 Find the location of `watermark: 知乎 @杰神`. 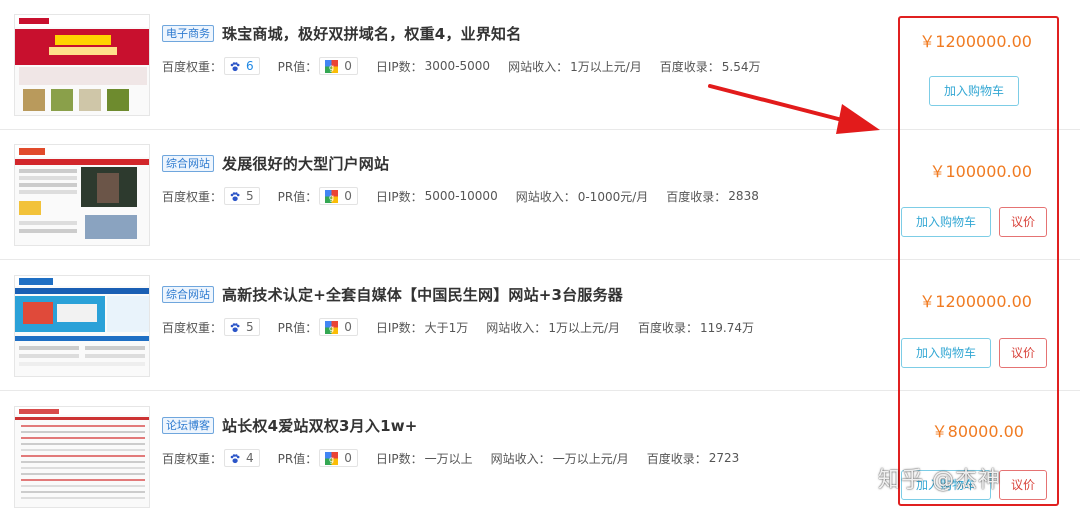

watermark: 知乎 @杰神 is located at coordinates (939, 480).